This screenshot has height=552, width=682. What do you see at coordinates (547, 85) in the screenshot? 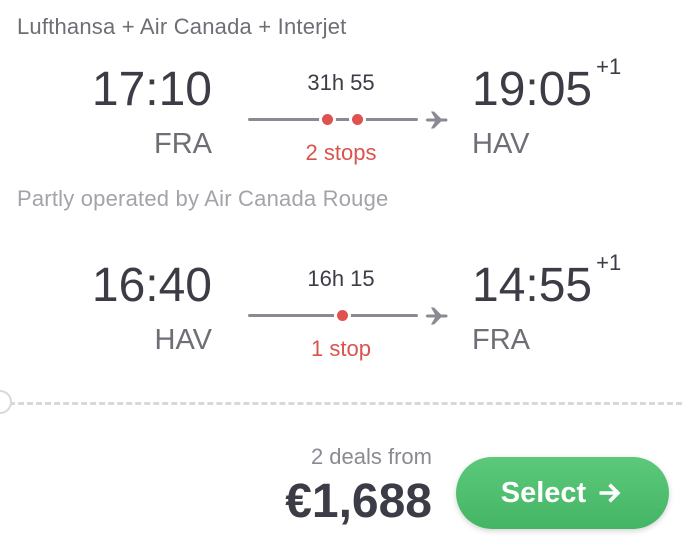
I see `outbound-arrival-time: 19:05 +1` at bounding box center [547, 85].